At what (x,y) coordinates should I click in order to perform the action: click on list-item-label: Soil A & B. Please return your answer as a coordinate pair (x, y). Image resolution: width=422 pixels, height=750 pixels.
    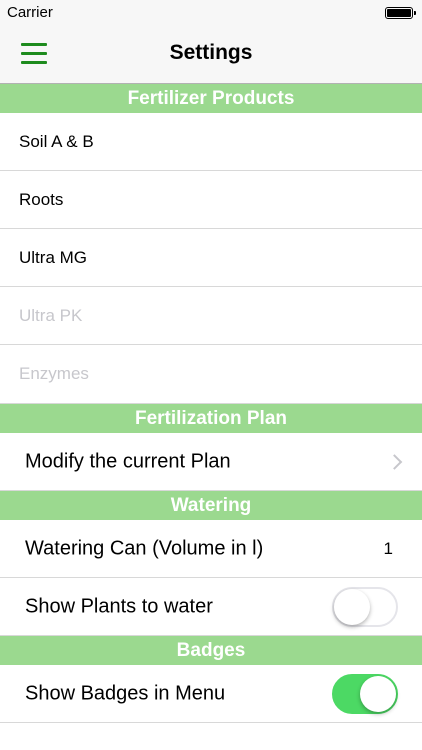
    Looking at the image, I should click on (56, 141).